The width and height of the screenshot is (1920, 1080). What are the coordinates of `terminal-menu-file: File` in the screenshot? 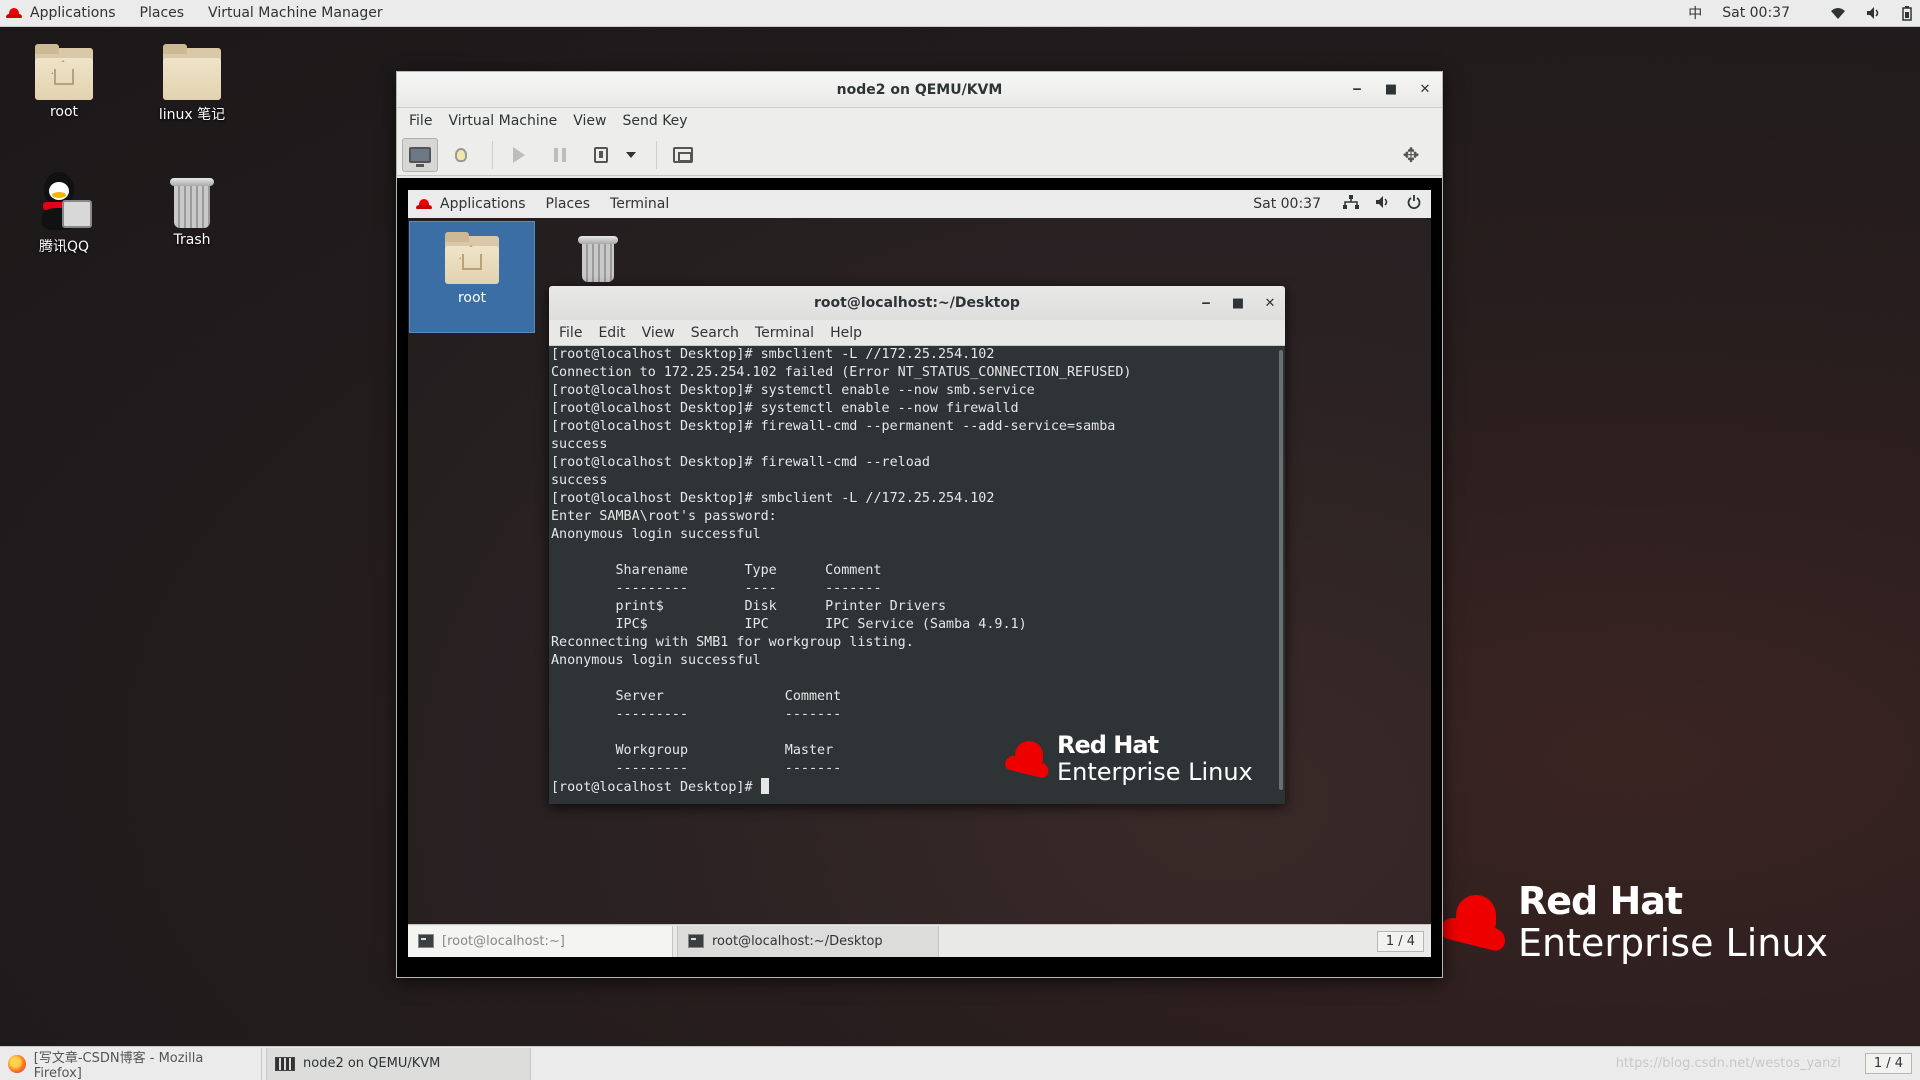 It's located at (570, 333).